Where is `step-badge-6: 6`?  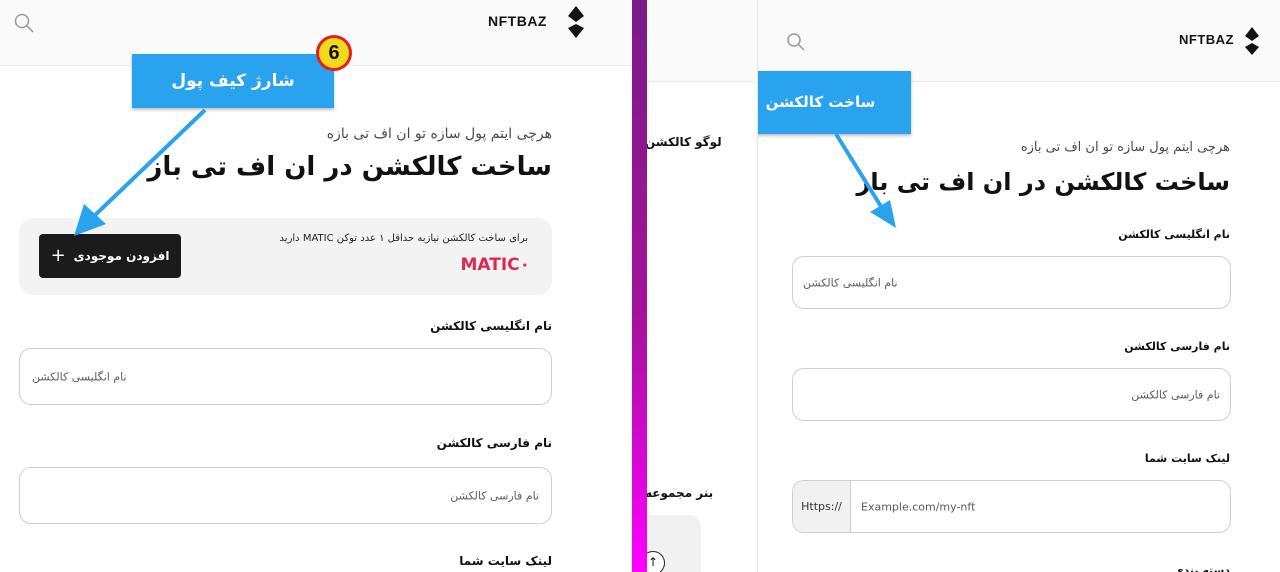
step-badge-6: 6 is located at coordinates (334, 53).